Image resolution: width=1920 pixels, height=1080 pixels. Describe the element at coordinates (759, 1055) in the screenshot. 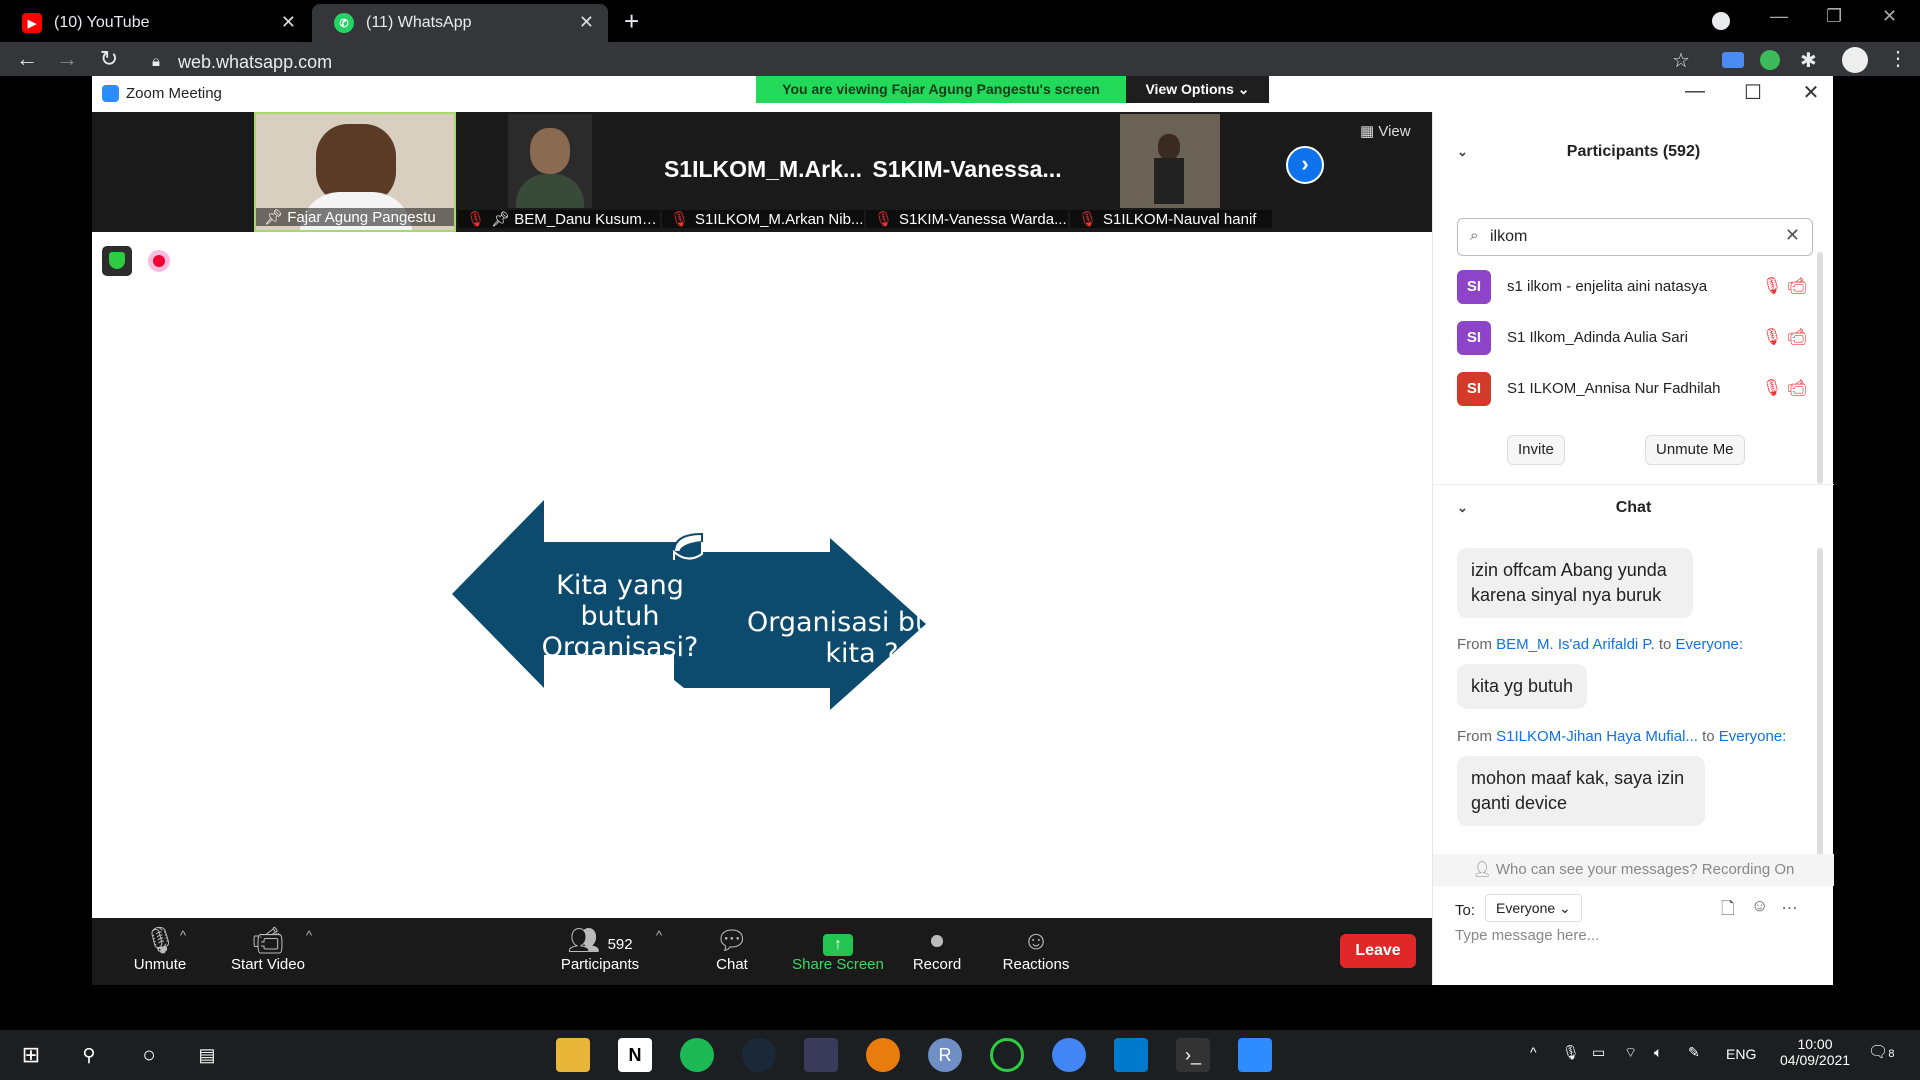

I see `steam-icon` at that location.